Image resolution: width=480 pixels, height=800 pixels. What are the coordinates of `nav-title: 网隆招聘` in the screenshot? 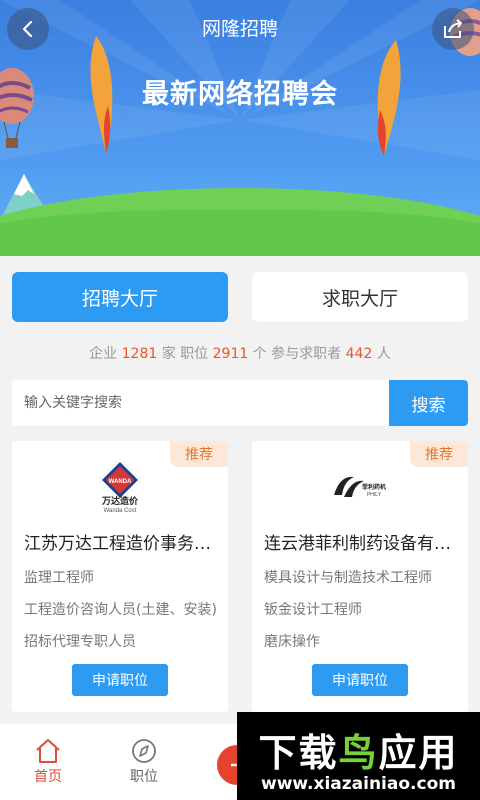 It's located at (239, 29).